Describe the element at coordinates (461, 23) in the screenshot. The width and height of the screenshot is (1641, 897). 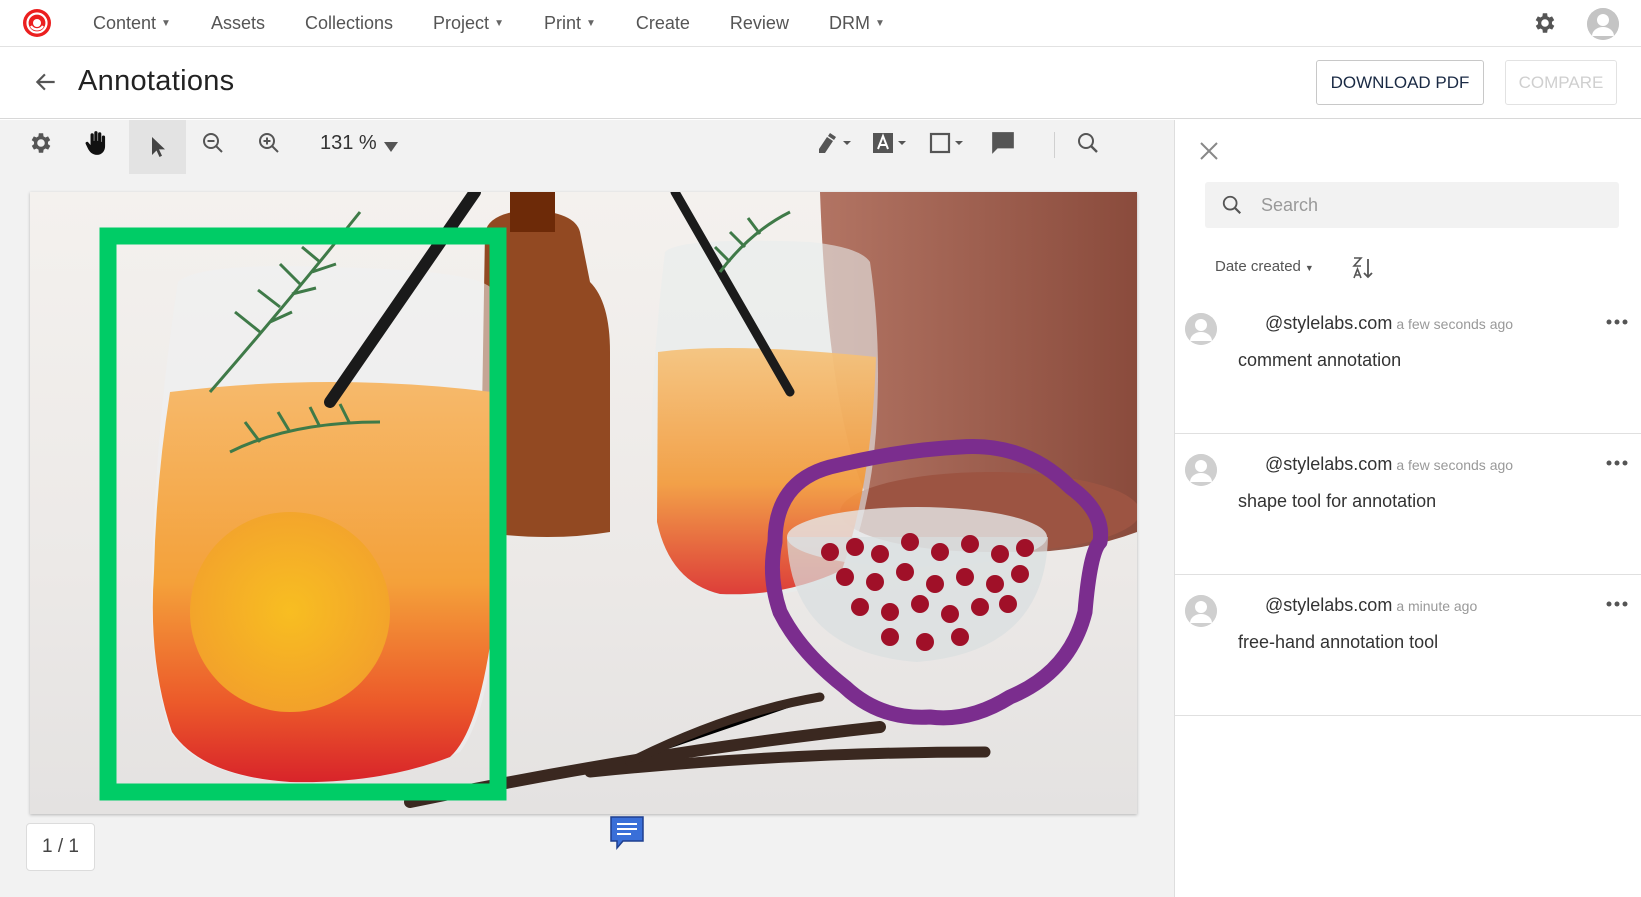
I see `nav-project-label: Project` at that location.